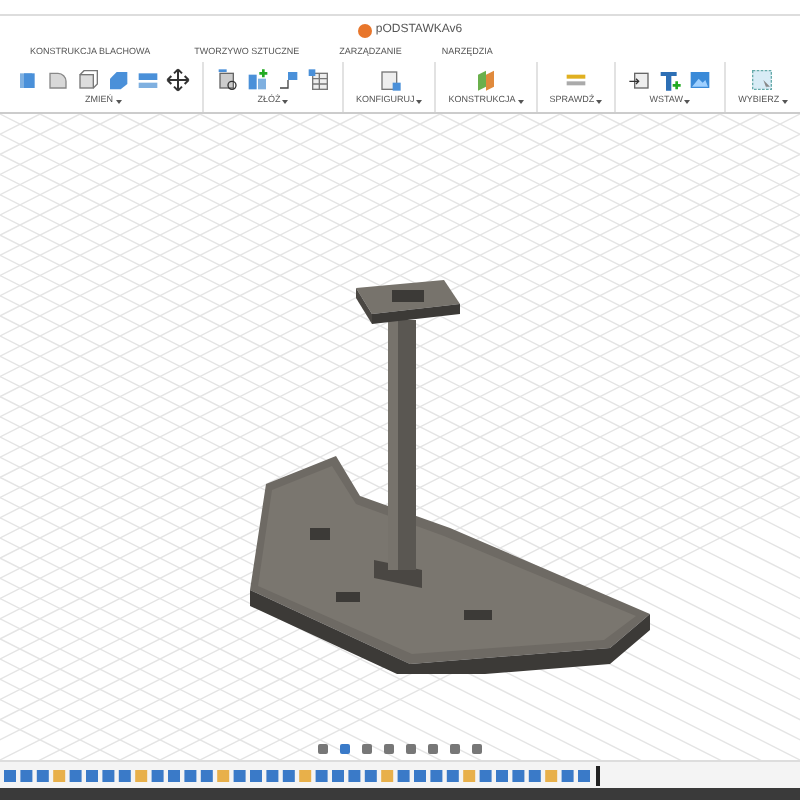 The width and height of the screenshot is (800, 800). What do you see at coordinates (304, 775) in the screenshot?
I see `timeline-drawing` at bounding box center [304, 775].